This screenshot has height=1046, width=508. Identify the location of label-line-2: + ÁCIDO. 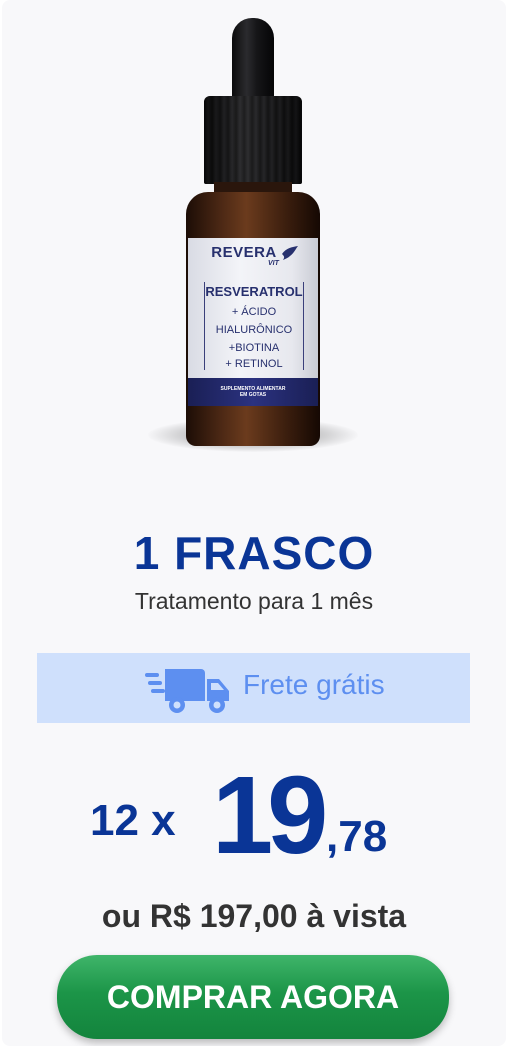
(254, 312).